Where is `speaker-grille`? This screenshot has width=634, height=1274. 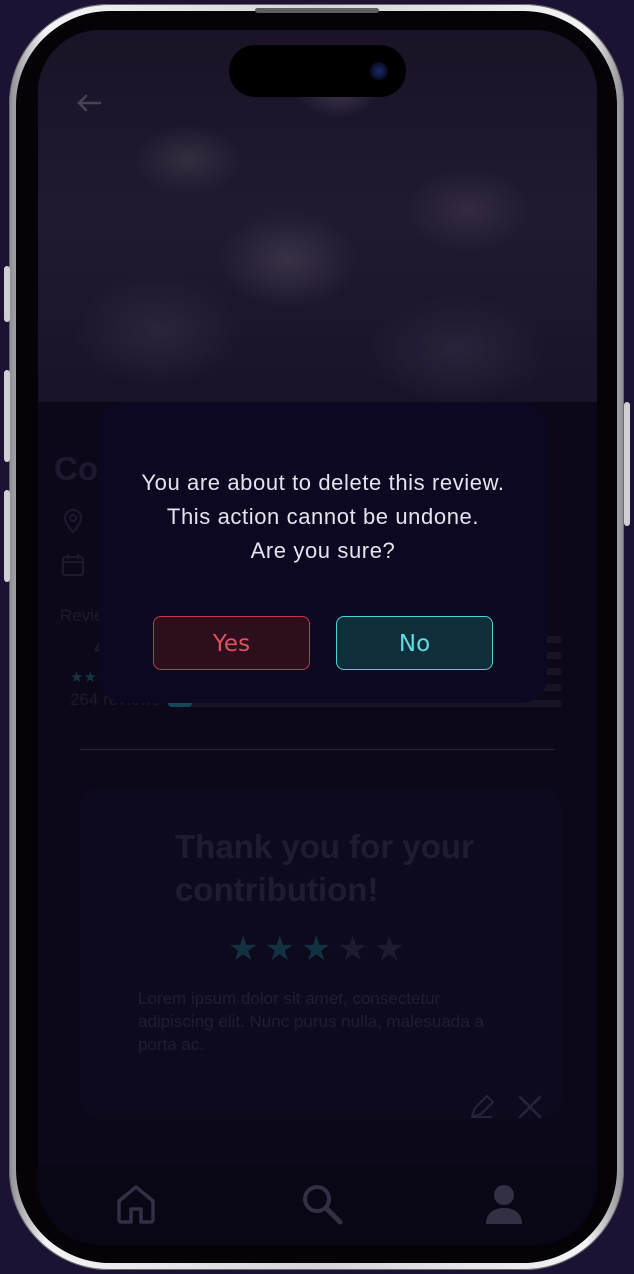
speaker-grille is located at coordinates (317, 10).